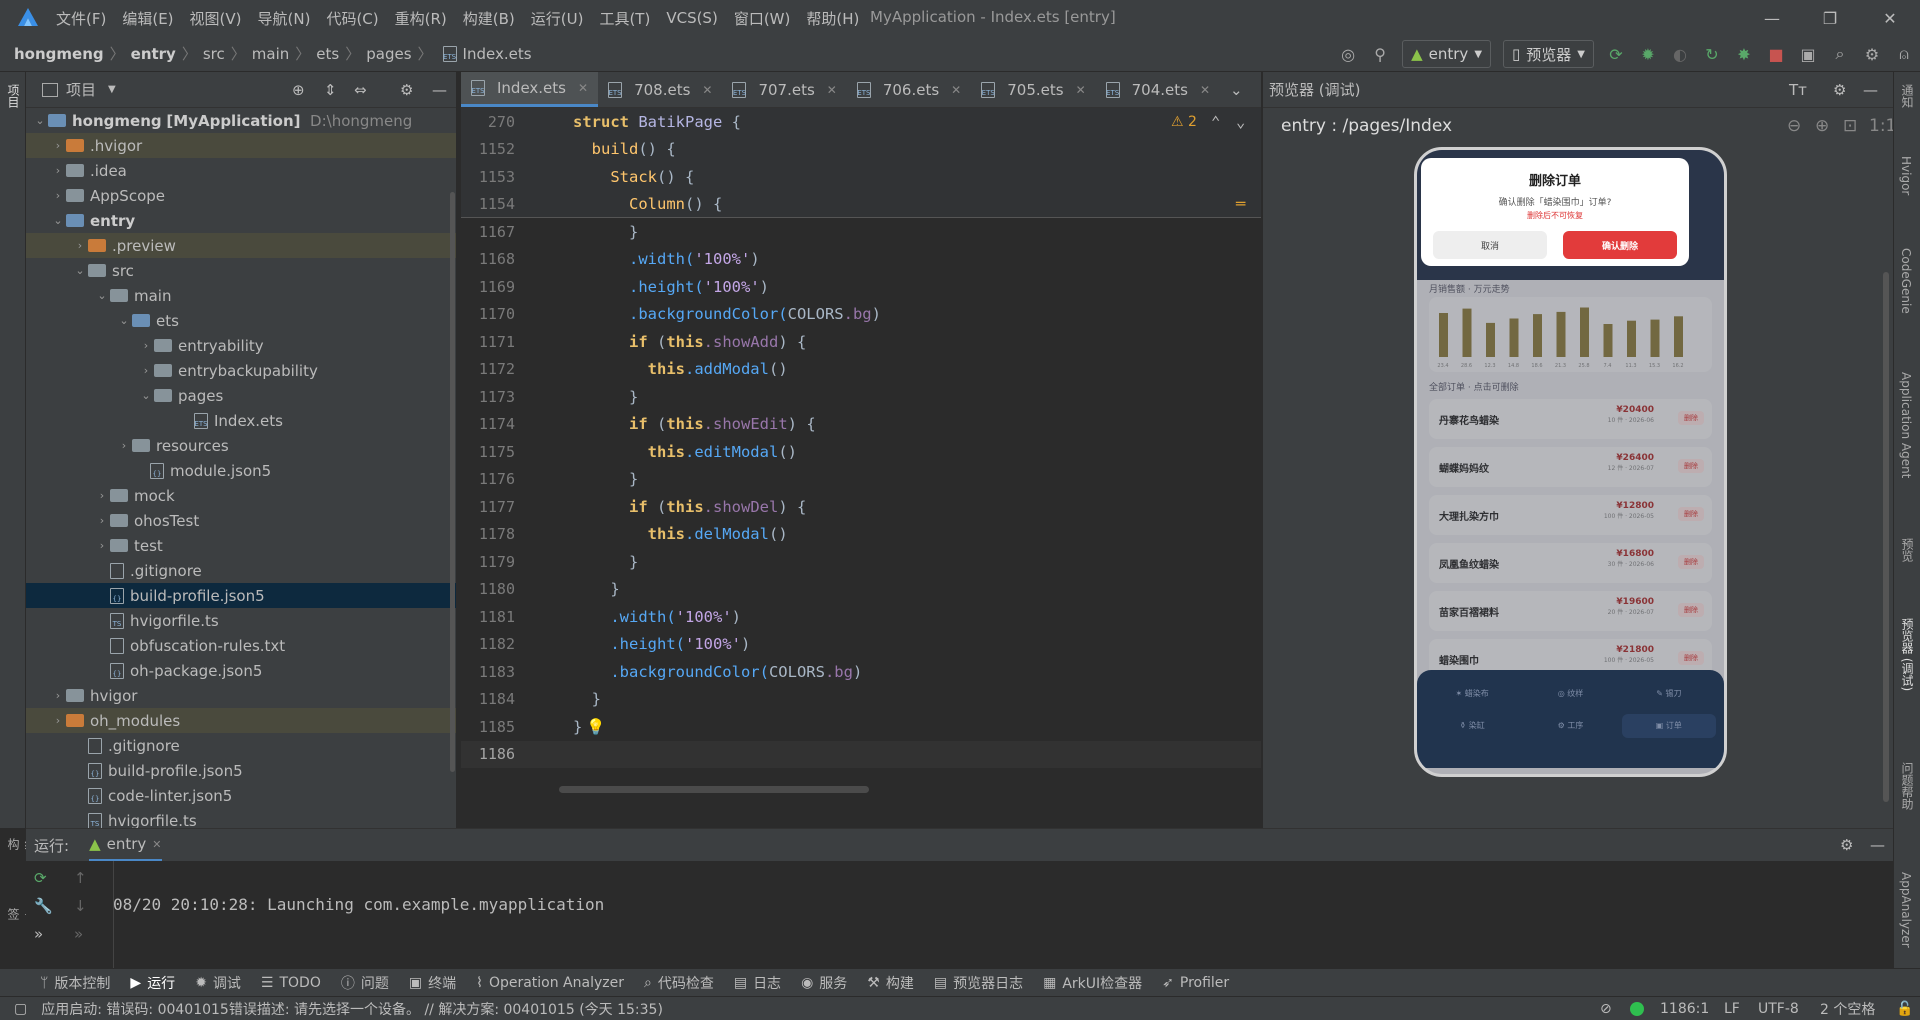  I want to click on target-icon: ◎, so click(1348, 54).